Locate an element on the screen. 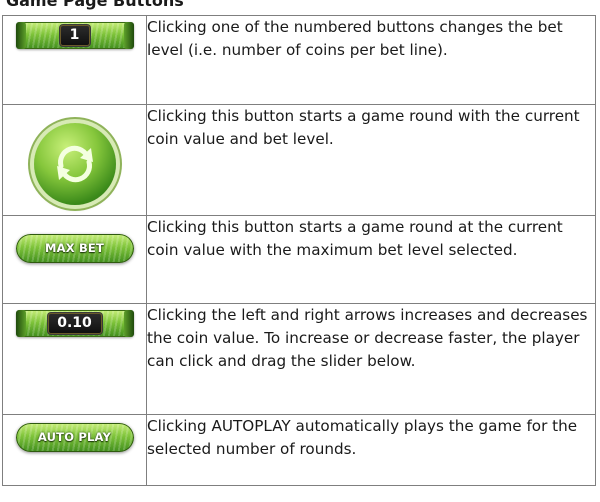 The image size is (600, 502). max-bet-button: MAX BET is located at coordinates (74, 248).